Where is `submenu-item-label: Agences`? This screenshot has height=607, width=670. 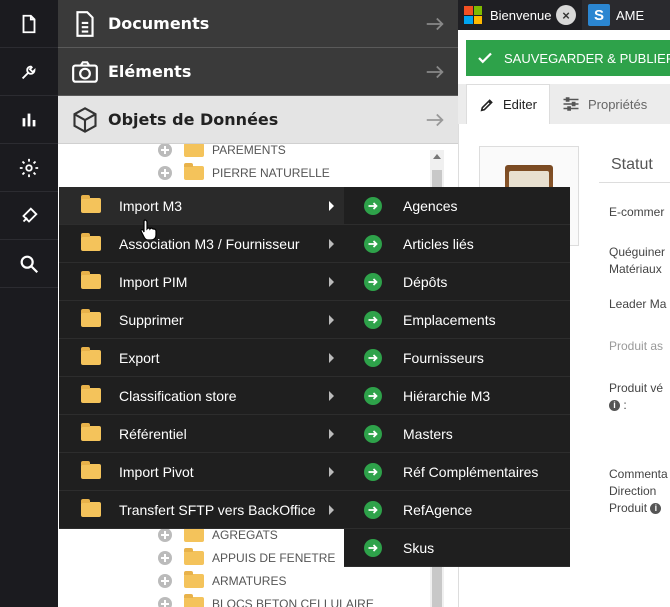
submenu-item-label: Agences is located at coordinates (430, 205).